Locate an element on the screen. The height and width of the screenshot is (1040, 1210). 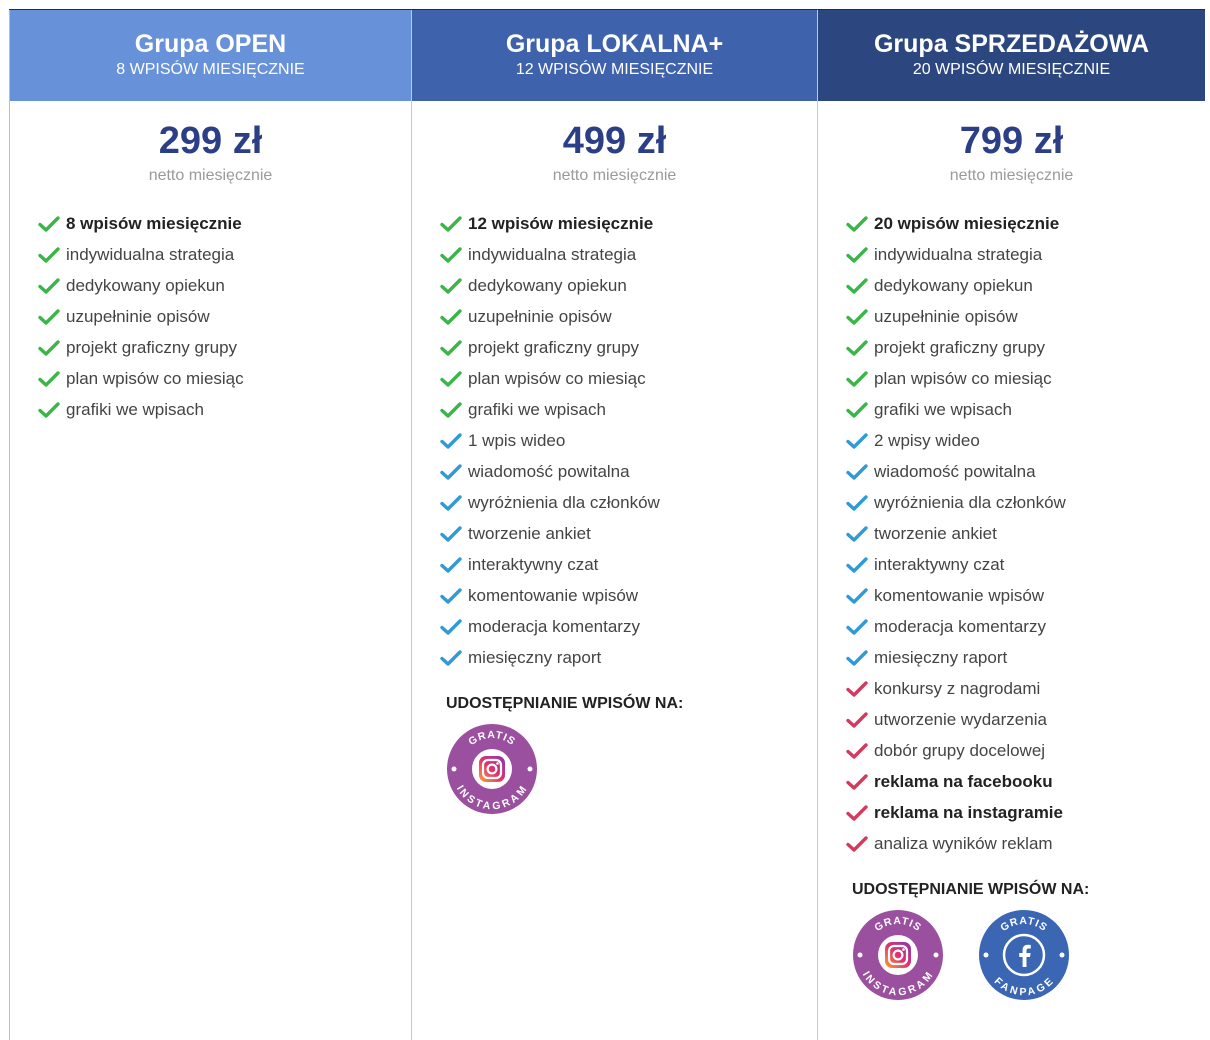
plan-name: Grupa OPEN is located at coordinates (210, 44).